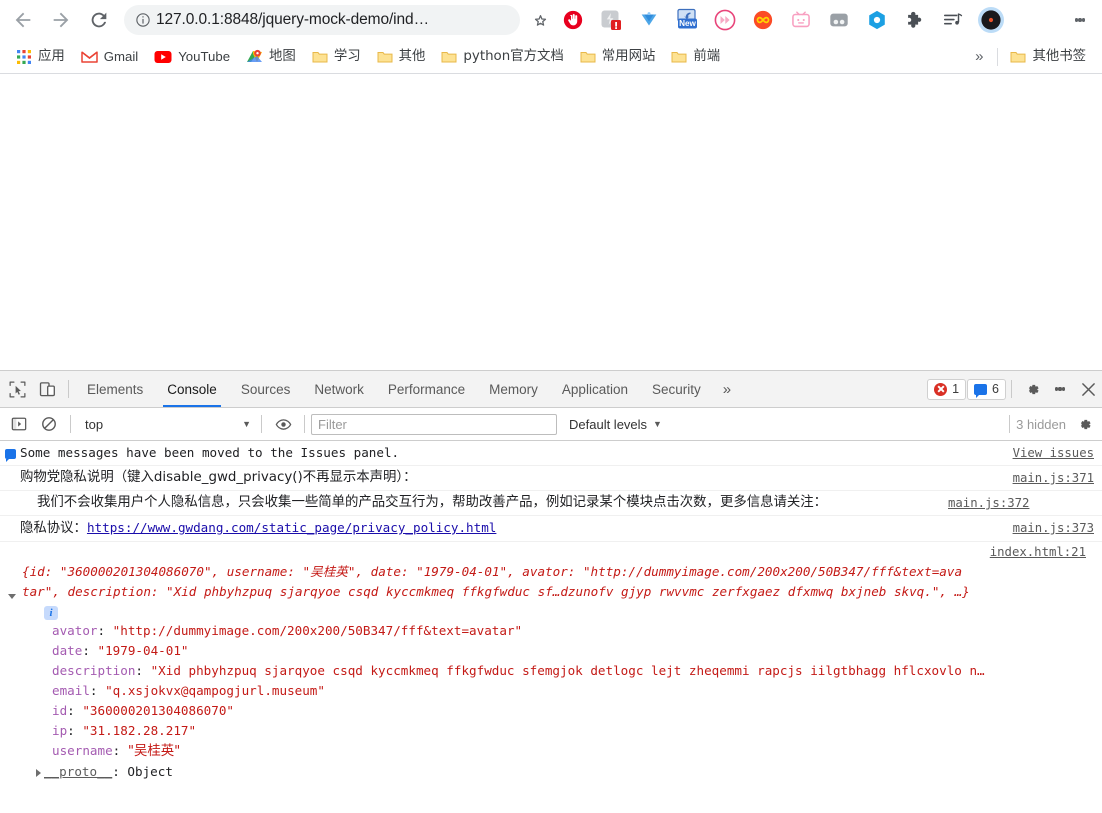 Image resolution: width=1102 pixels, height=813 pixels. Describe the element at coordinates (78, 771) in the screenshot. I see `proto-name: __proto__` at that location.